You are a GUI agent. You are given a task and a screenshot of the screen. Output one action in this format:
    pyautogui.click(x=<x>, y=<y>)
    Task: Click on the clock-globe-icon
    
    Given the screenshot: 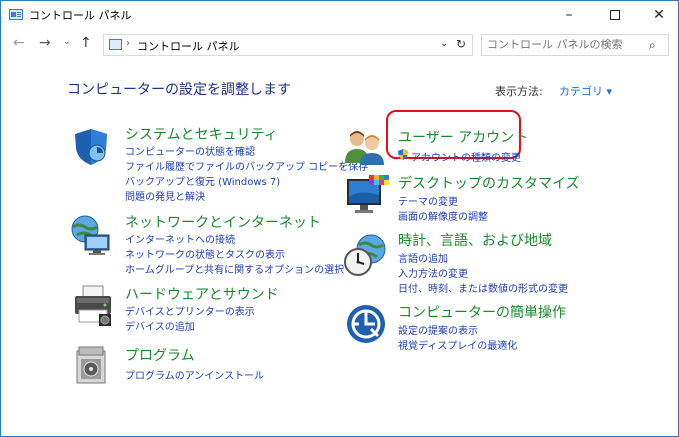 What is the action you would take?
    pyautogui.click(x=366, y=258)
    